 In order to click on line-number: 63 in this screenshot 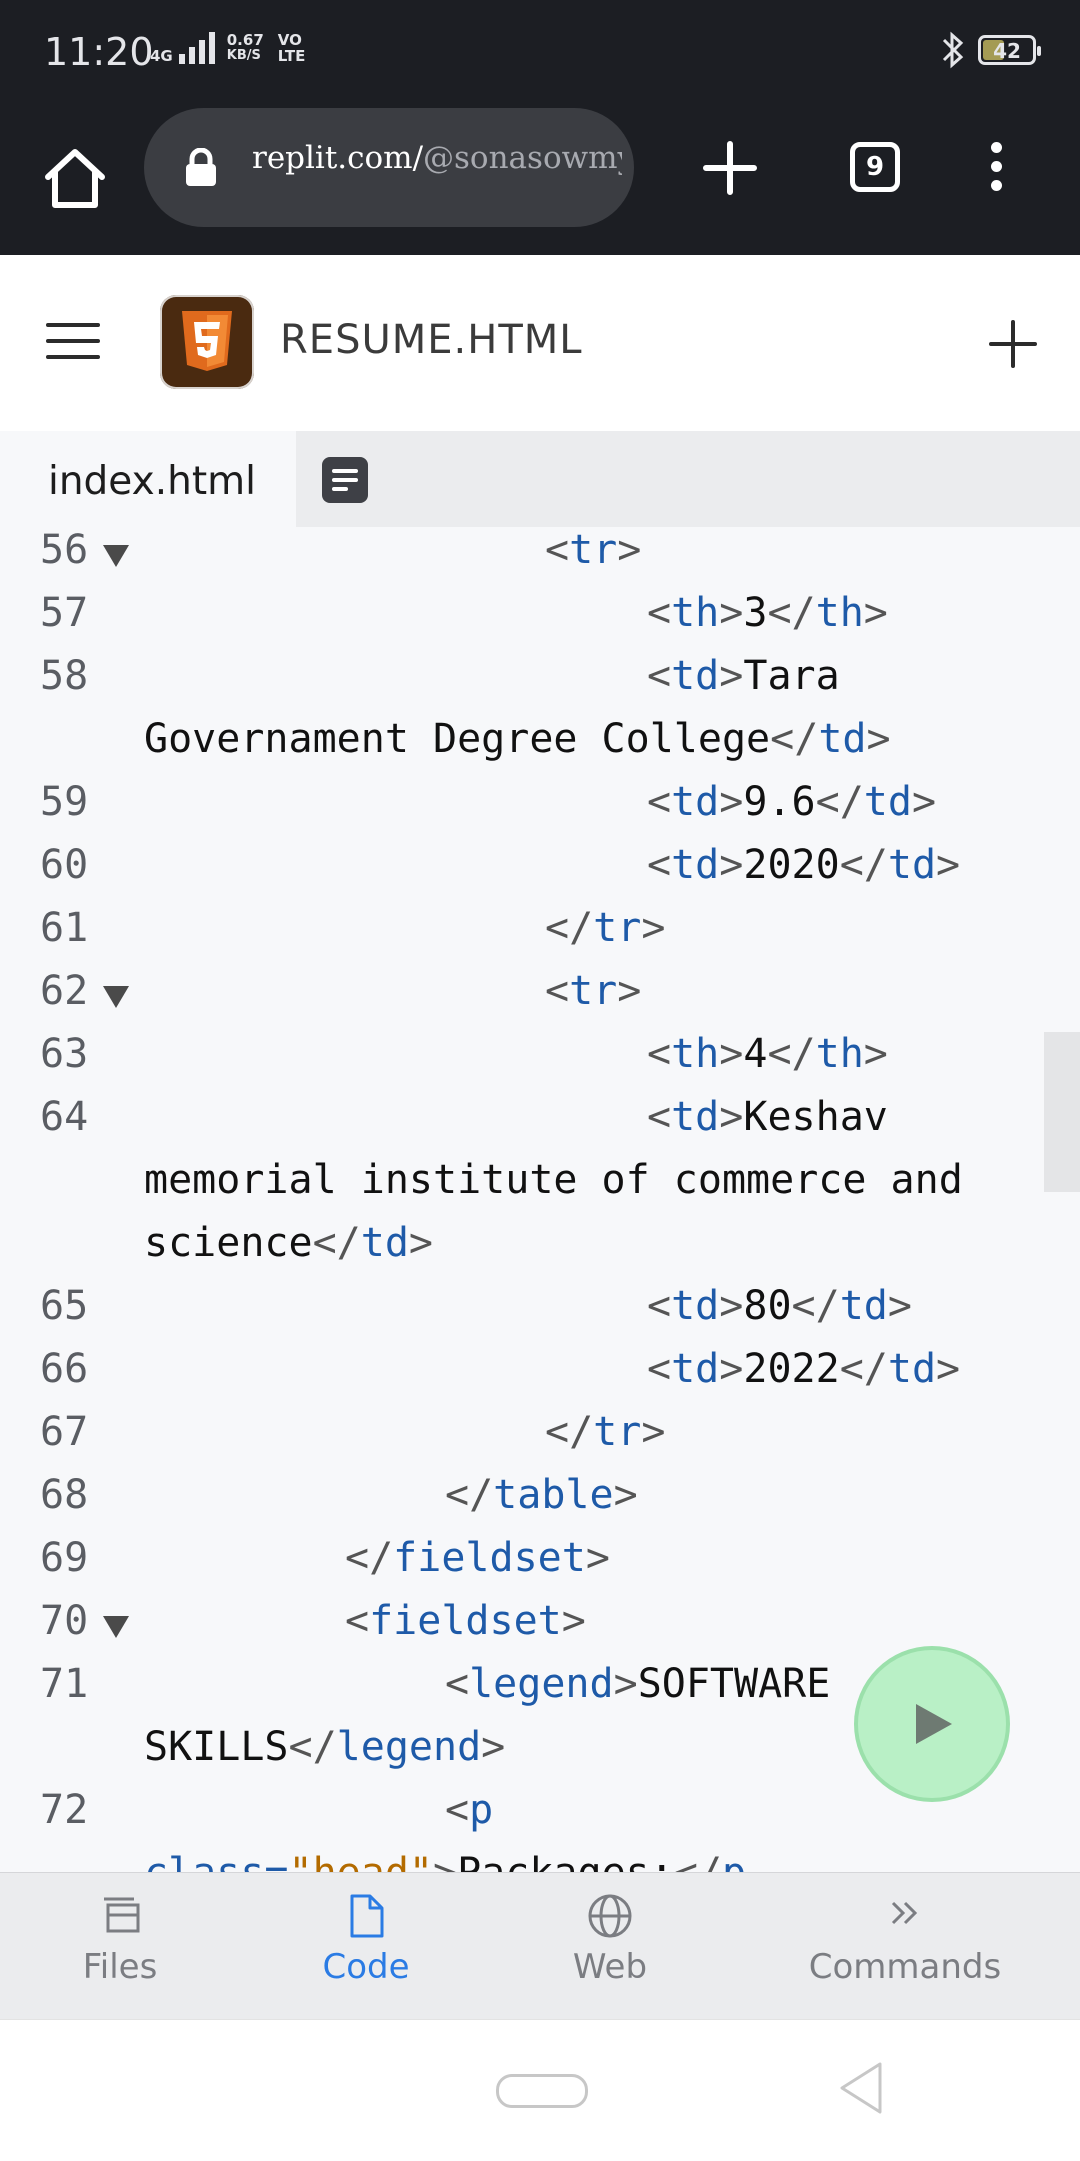, I will do `click(64, 1054)`.